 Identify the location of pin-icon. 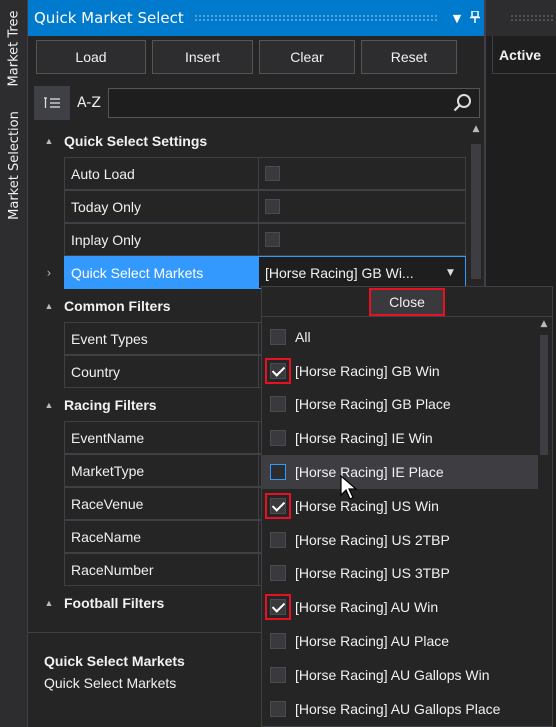
(475, 17).